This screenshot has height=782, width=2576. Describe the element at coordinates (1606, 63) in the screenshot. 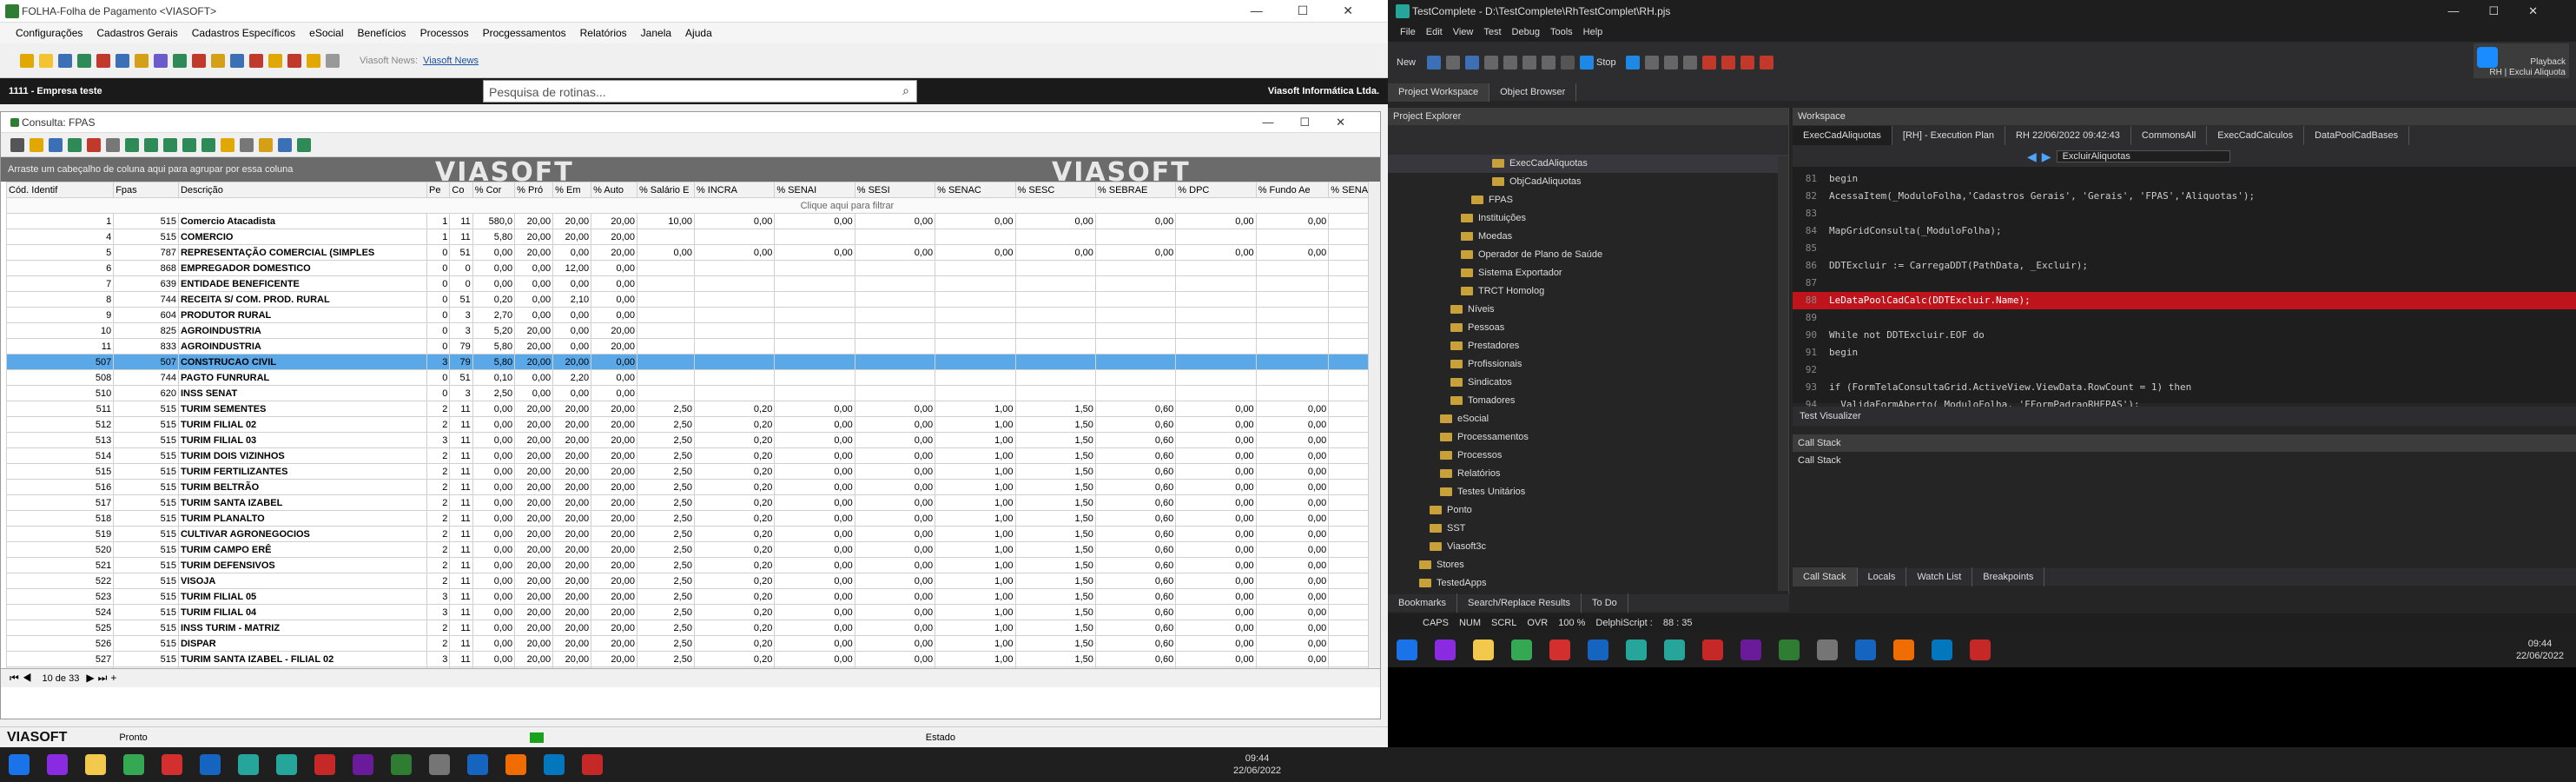

I see `stop-button: Stop` at that location.